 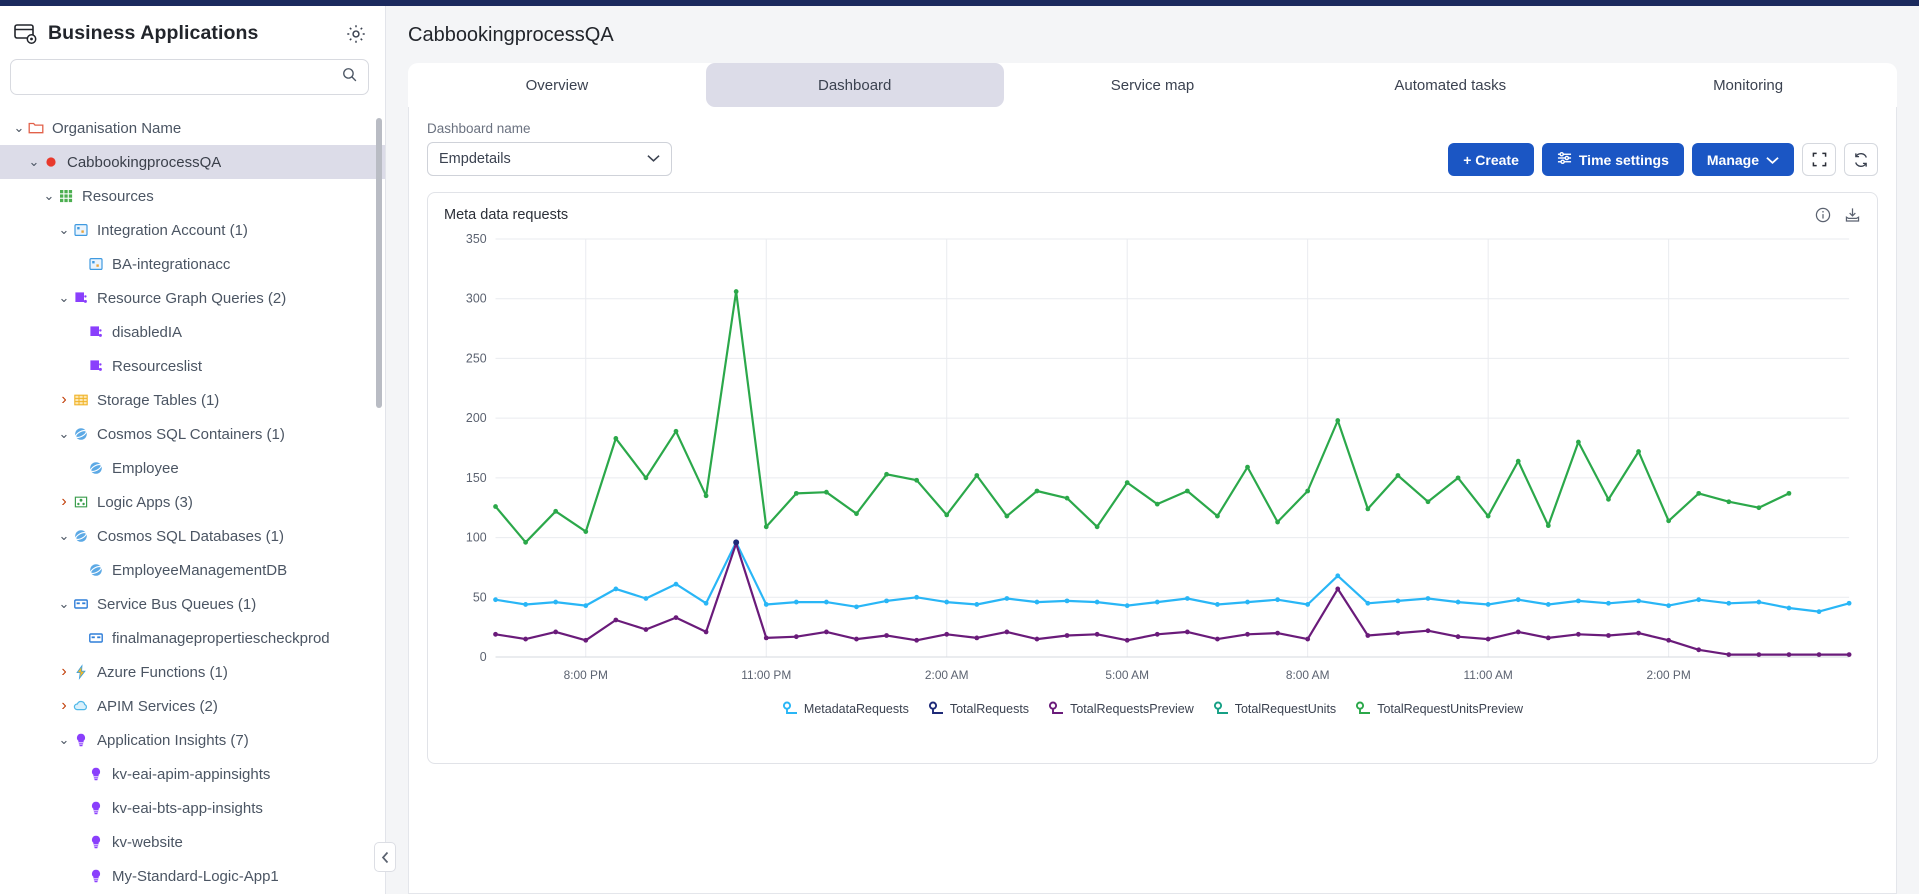 I want to click on create-button: + Create, so click(x=1491, y=159).